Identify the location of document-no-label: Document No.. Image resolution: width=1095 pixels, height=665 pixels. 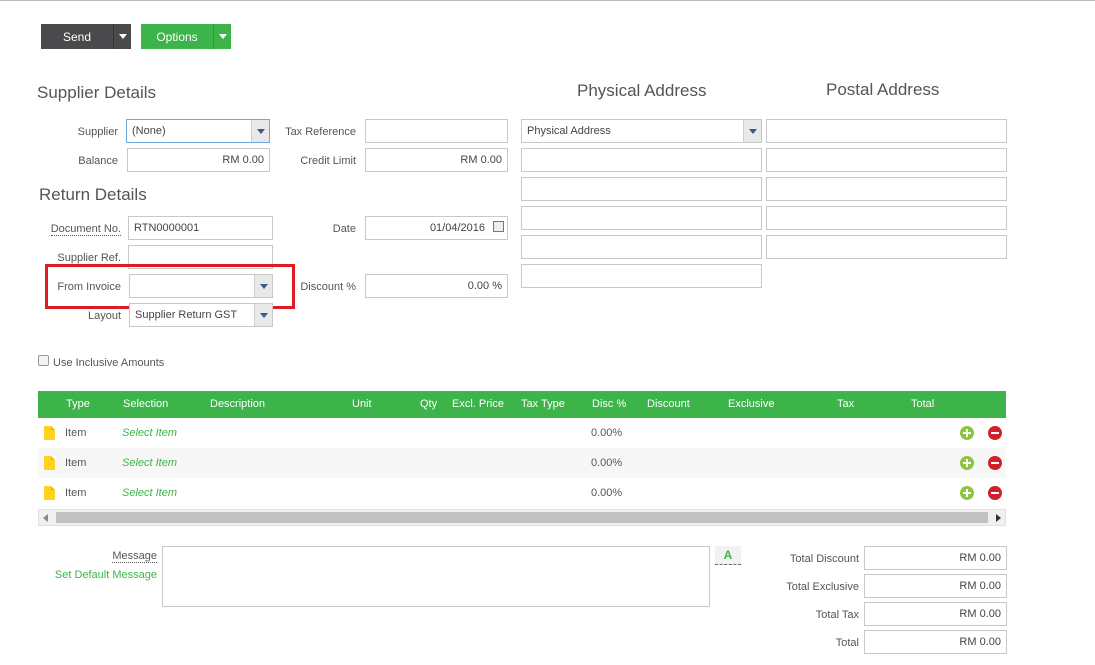
(85, 229).